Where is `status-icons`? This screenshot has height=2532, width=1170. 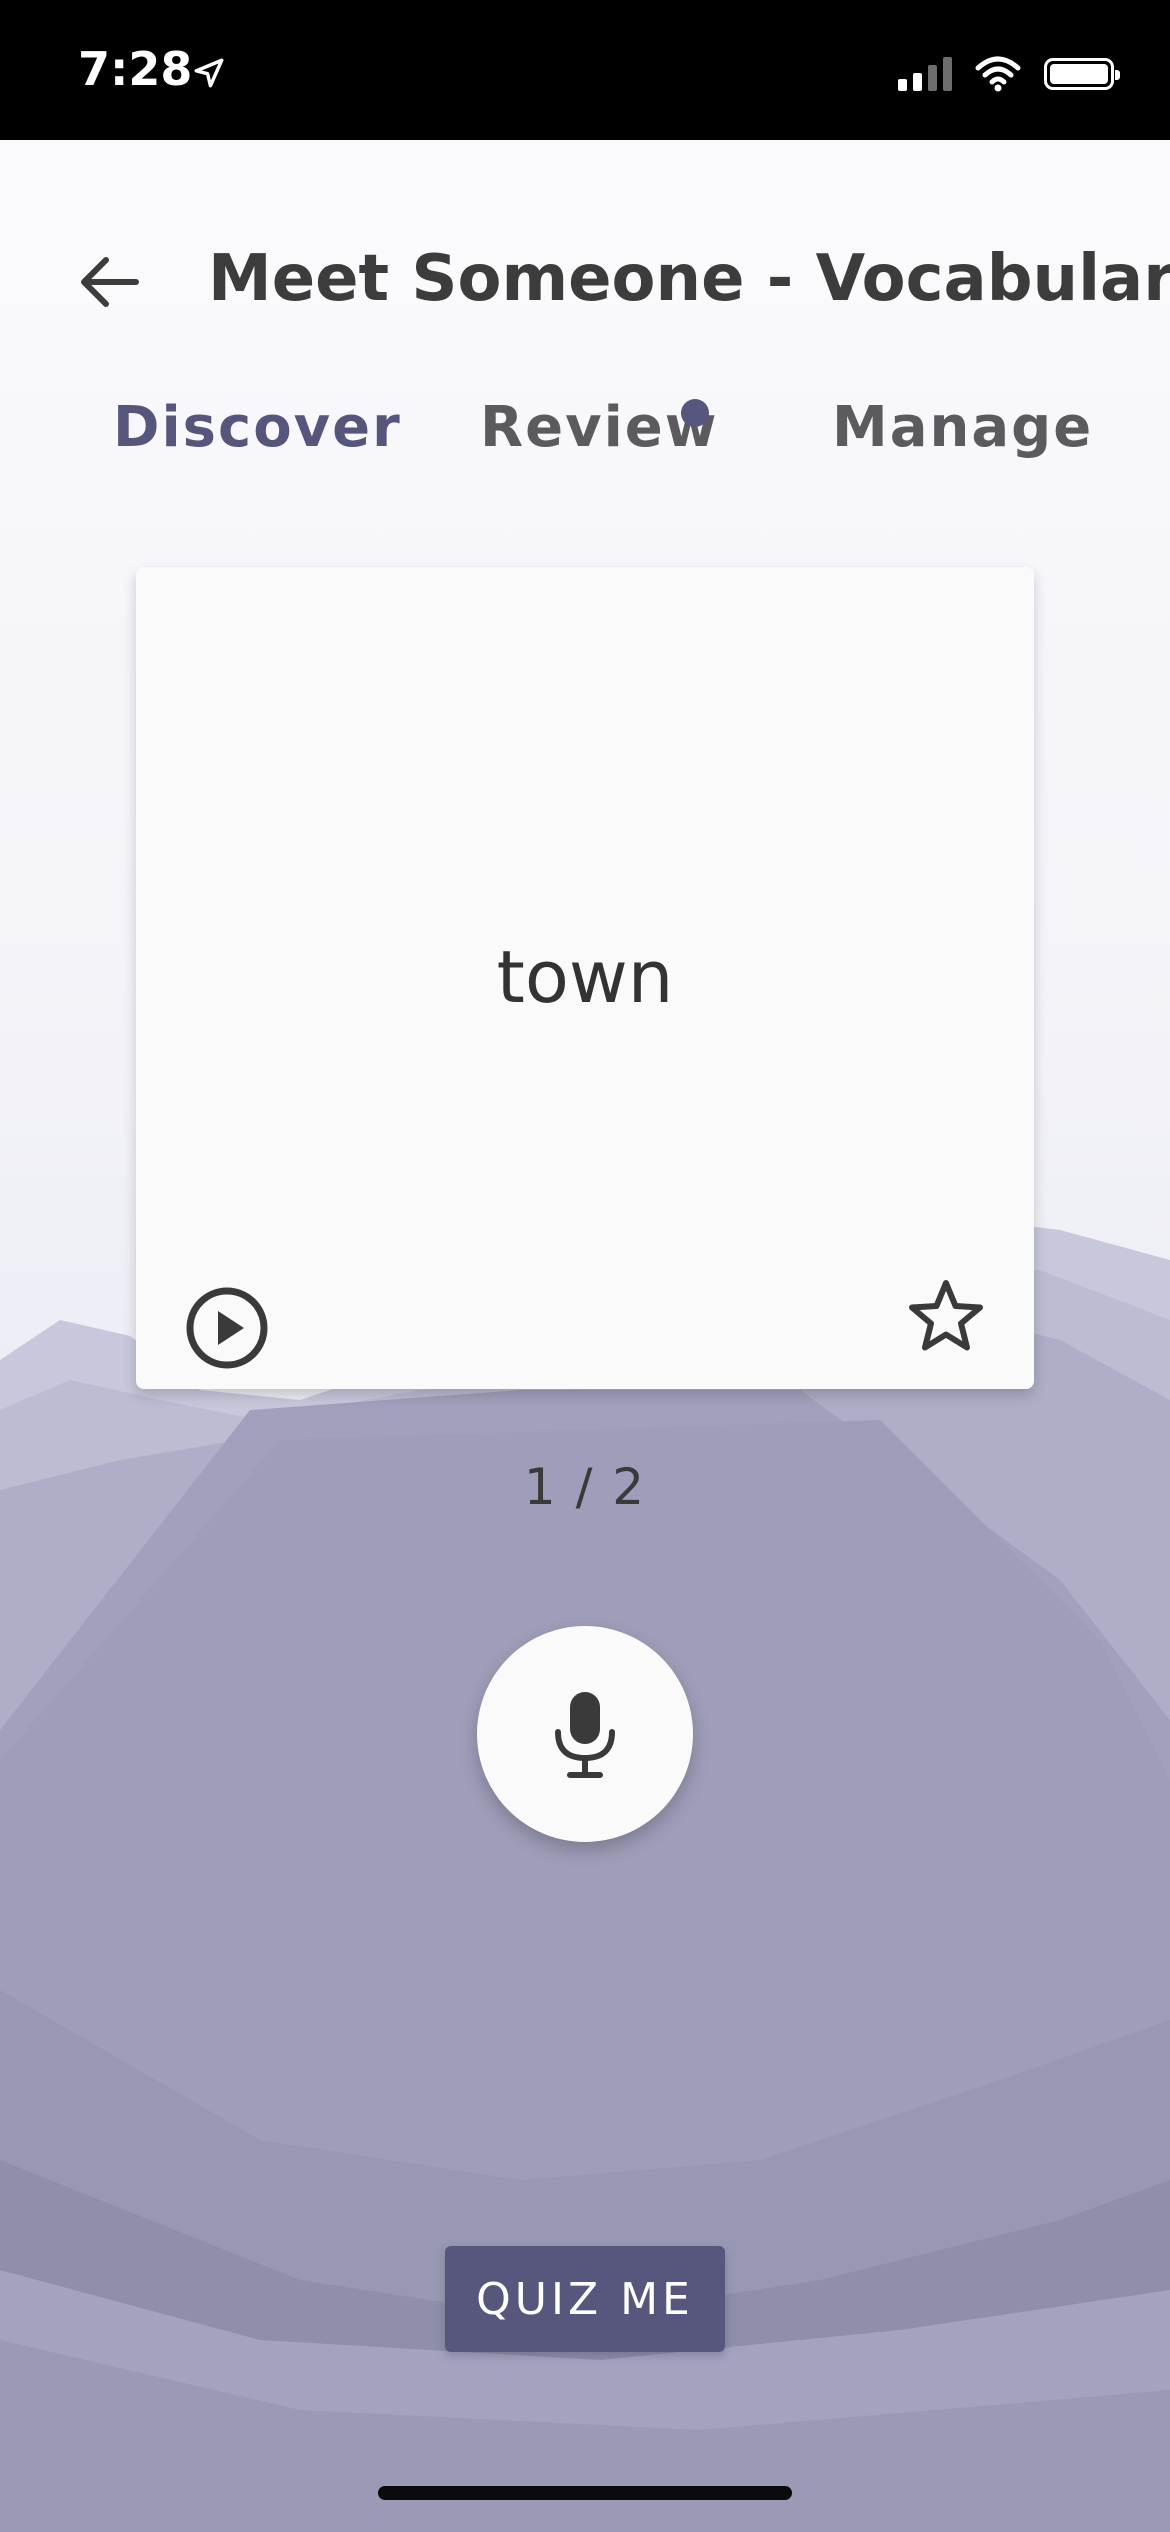 status-icons is located at coordinates (1009, 74).